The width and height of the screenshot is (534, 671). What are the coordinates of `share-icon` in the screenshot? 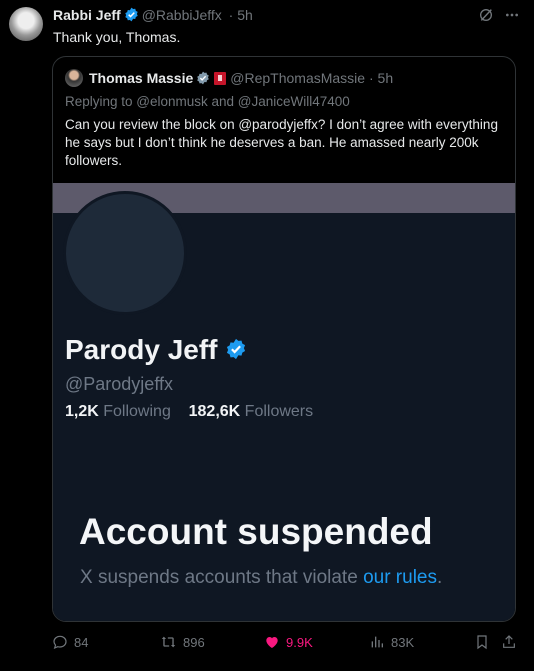 It's located at (509, 642).